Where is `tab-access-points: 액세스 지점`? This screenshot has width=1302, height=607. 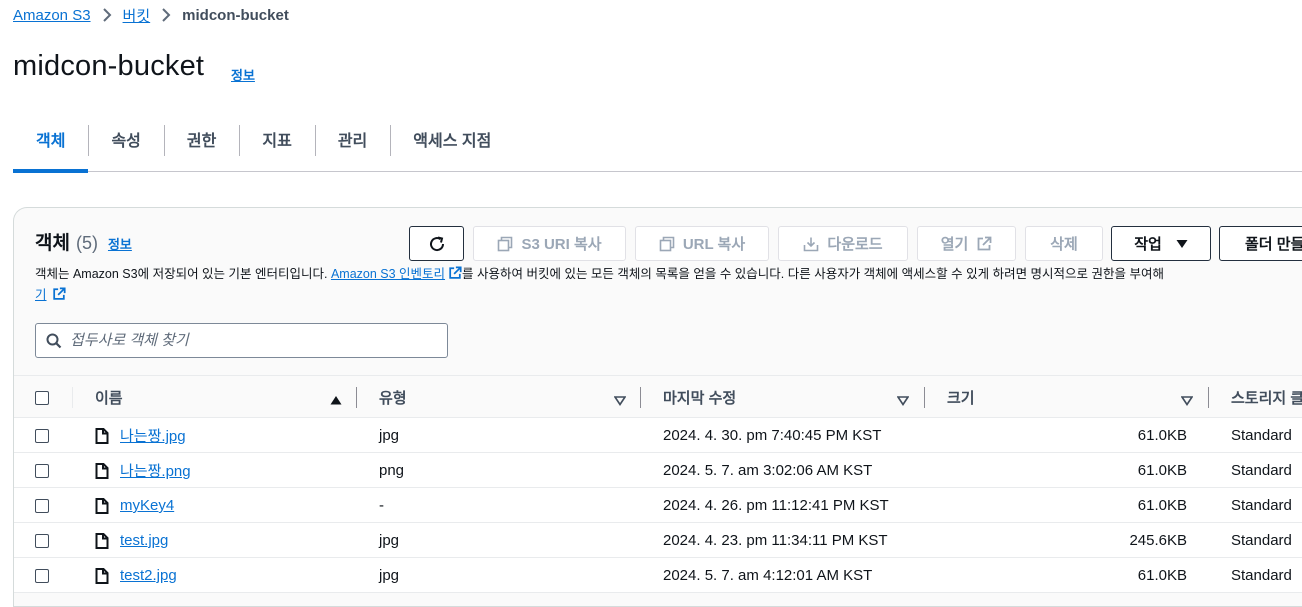 tab-access-points: 액세스 지점 is located at coordinates (452, 145).